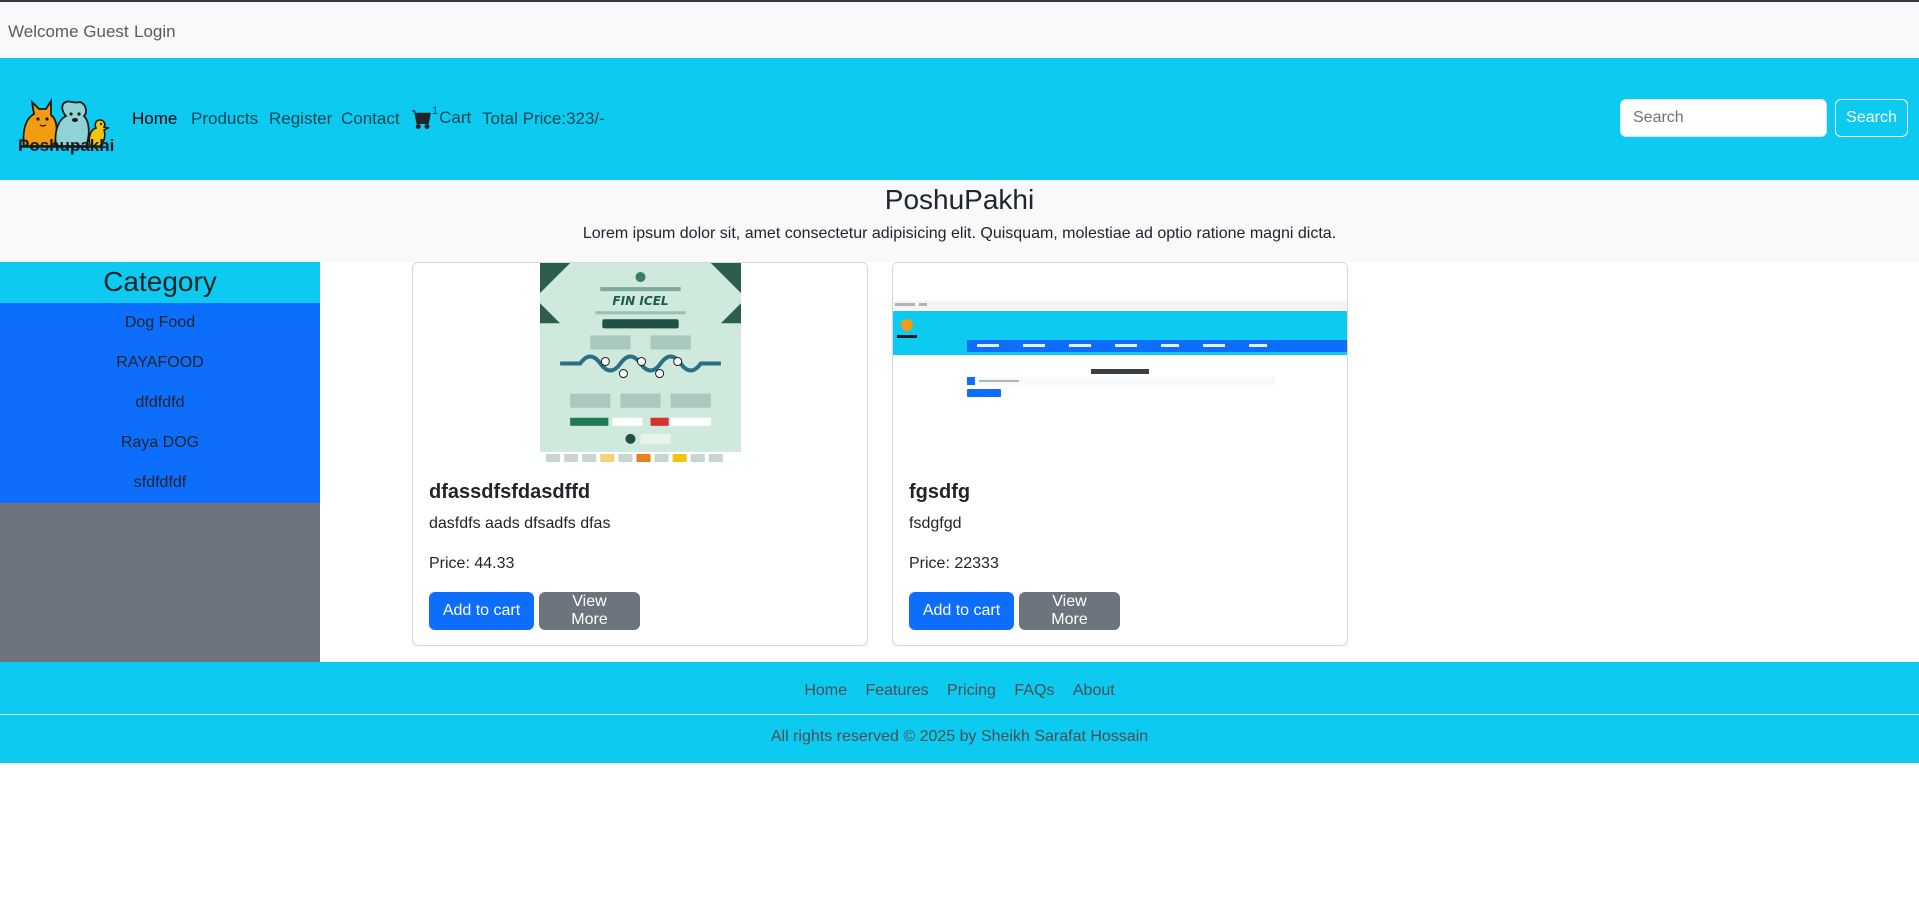 The image size is (1919, 910). What do you see at coordinates (543, 118) in the screenshot?
I see `total-price: Total Price:323/-` at bounding box center [543, 118].